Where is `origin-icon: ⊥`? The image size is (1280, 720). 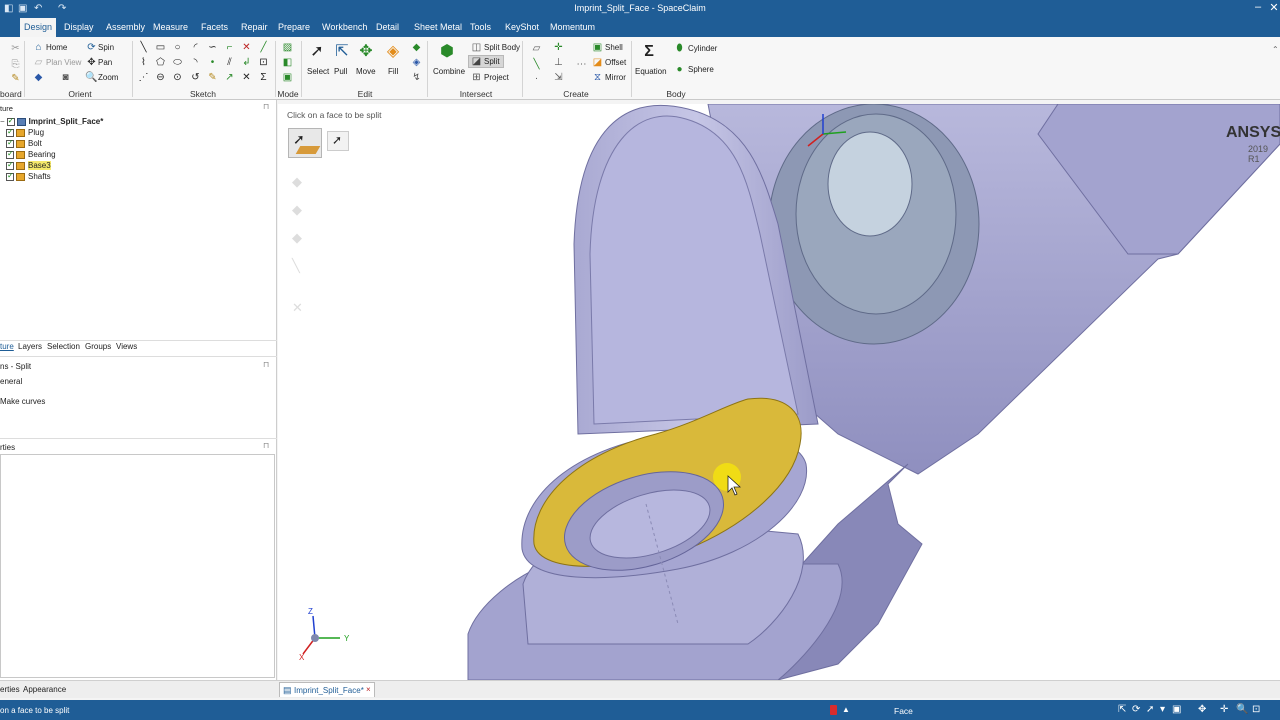 origin-icon: ⊥ is located at coordinates (558, 62).